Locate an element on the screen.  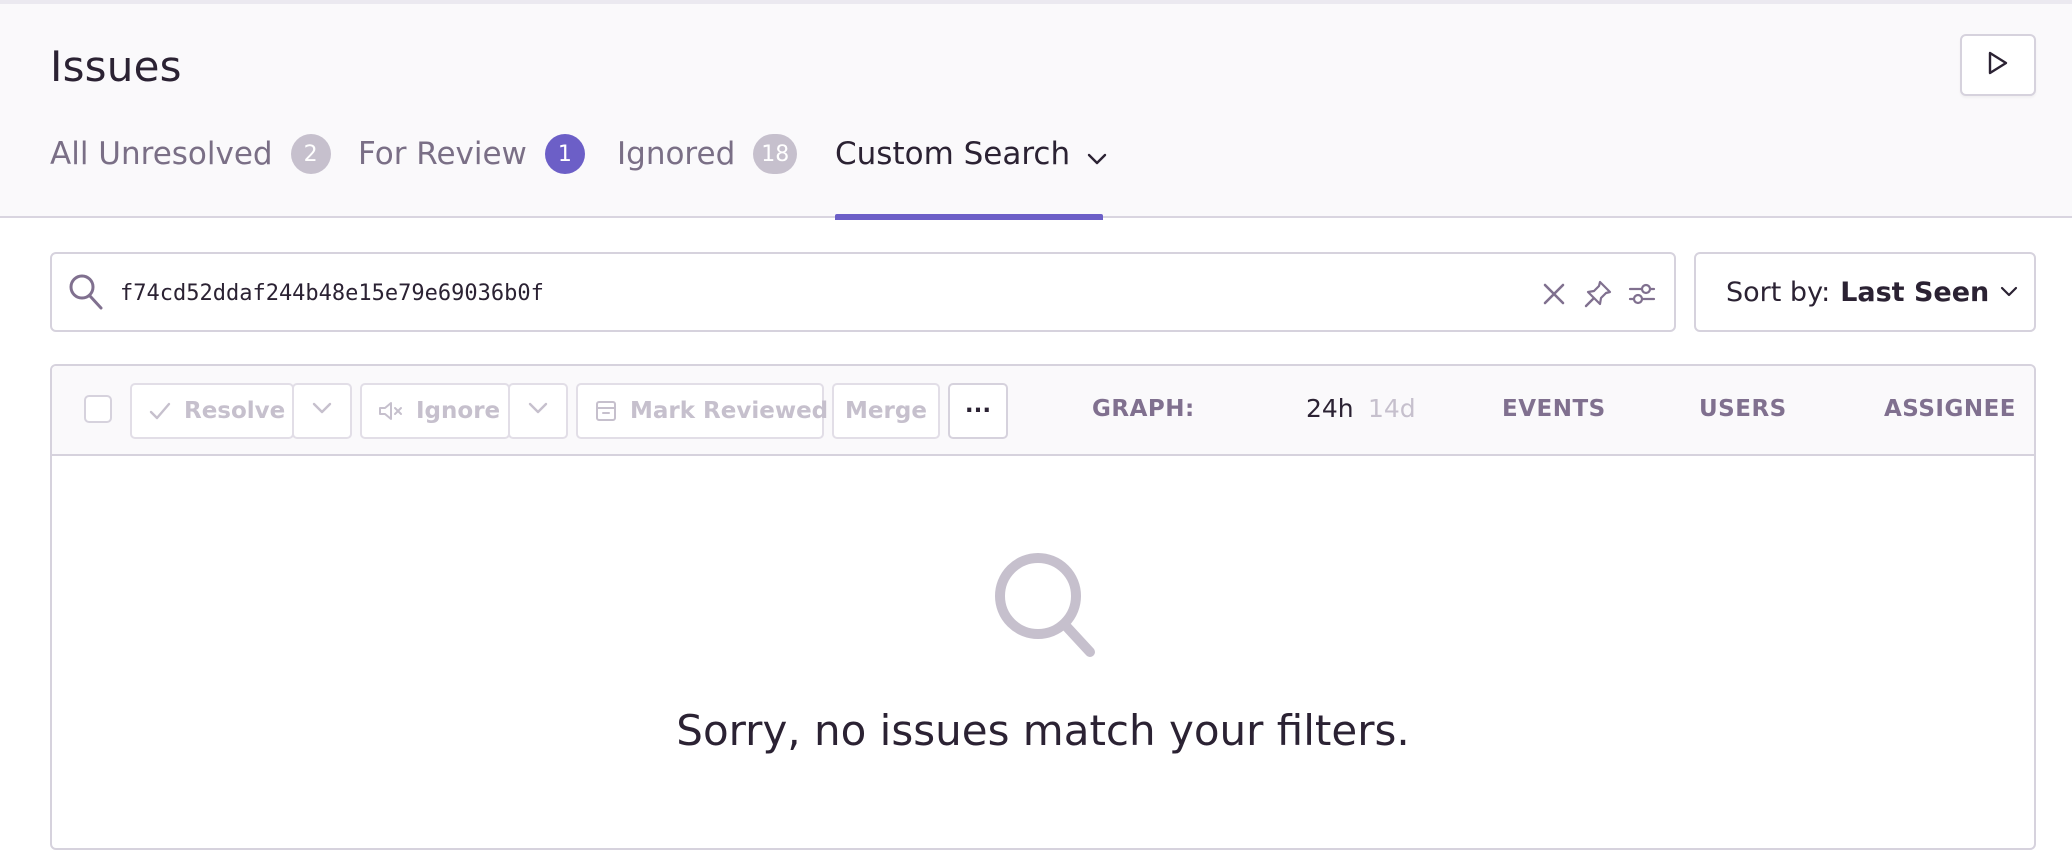
checkmark-icon is located at coordinates (160, 411).